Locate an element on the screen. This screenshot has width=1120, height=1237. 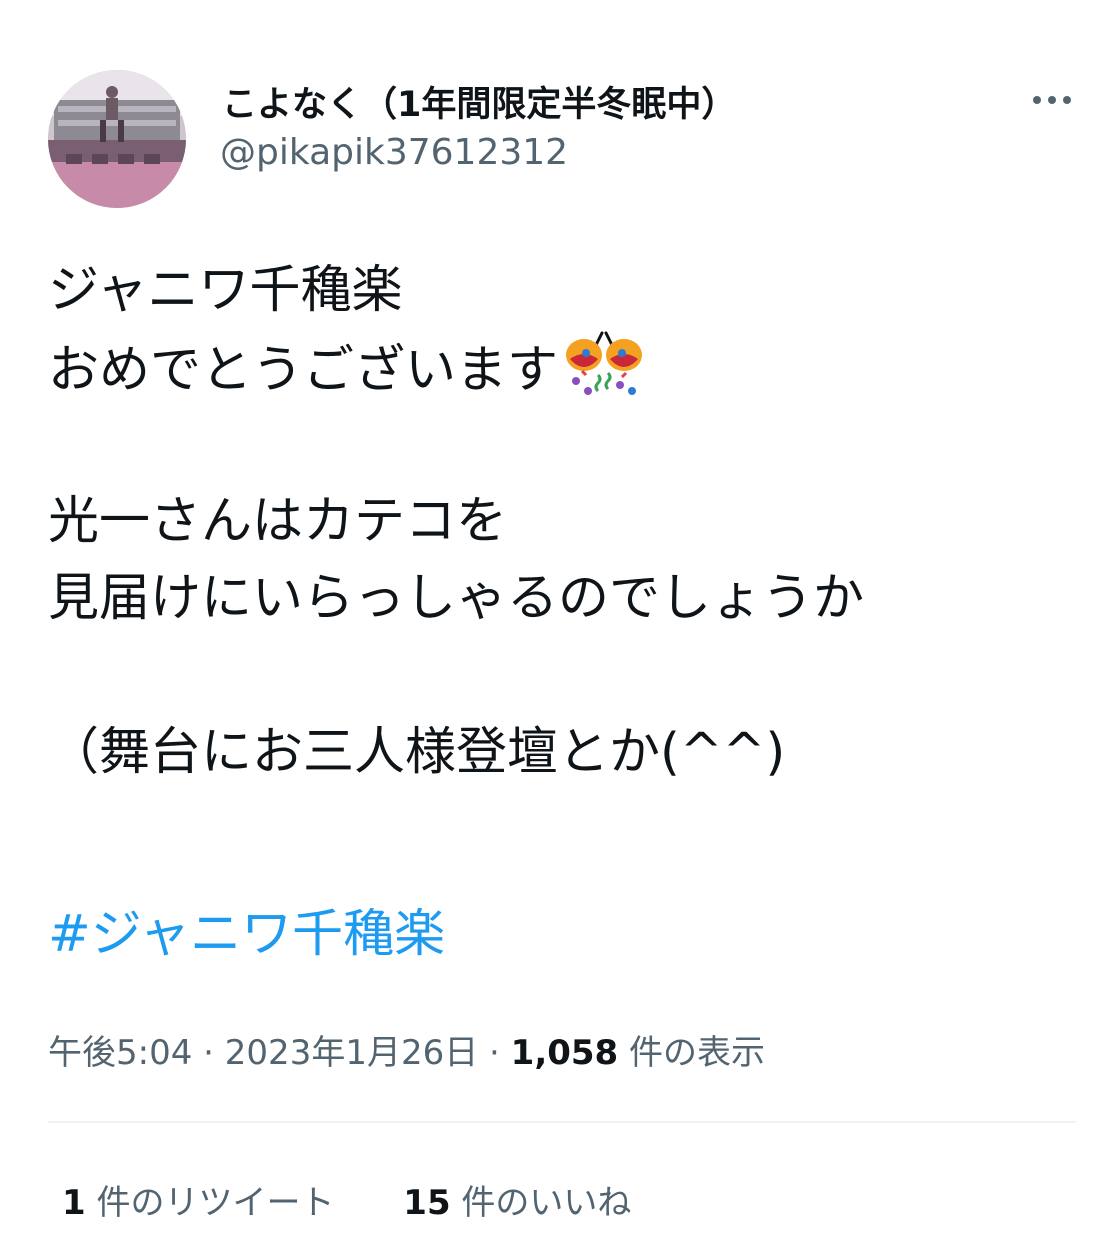
hashtag-link: #ジャニワ千穐楽 is located at coordinates (246, 934).